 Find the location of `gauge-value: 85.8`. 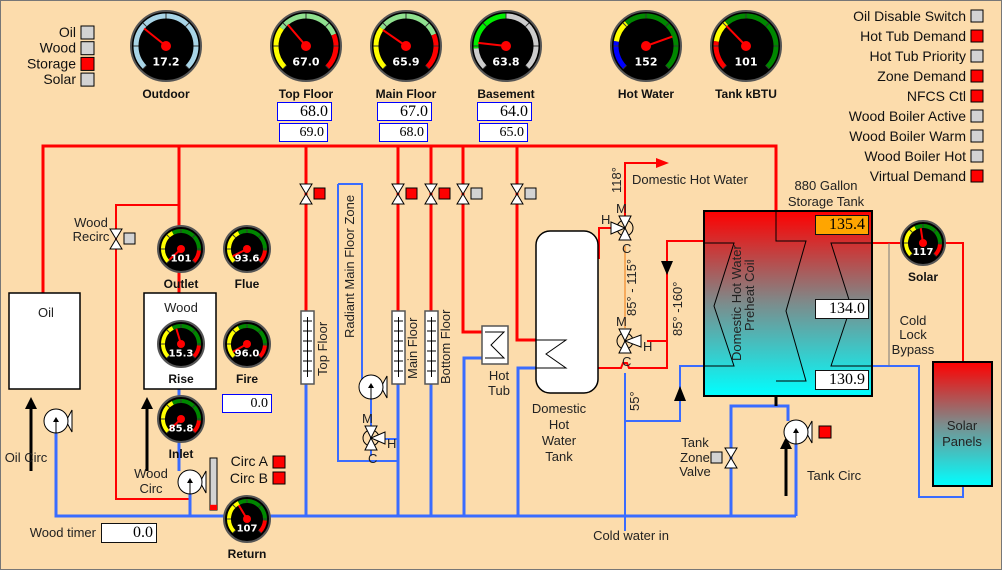

gauge-value: 85.8 is located at coordinates (181, 429).